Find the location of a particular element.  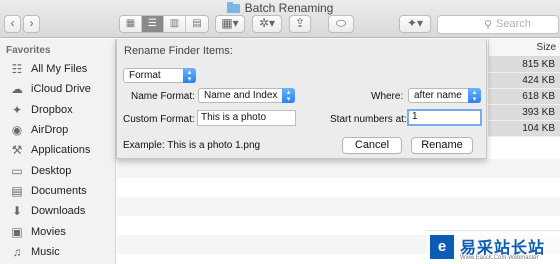

rename-mode-popup: Format ▴ ▾ is located at coordinates (159, 75).